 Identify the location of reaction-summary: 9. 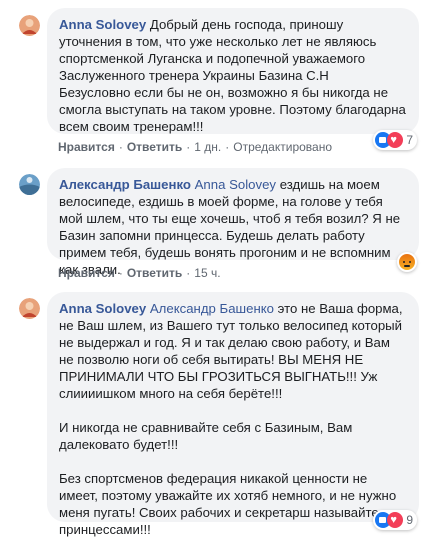
(395, 520).